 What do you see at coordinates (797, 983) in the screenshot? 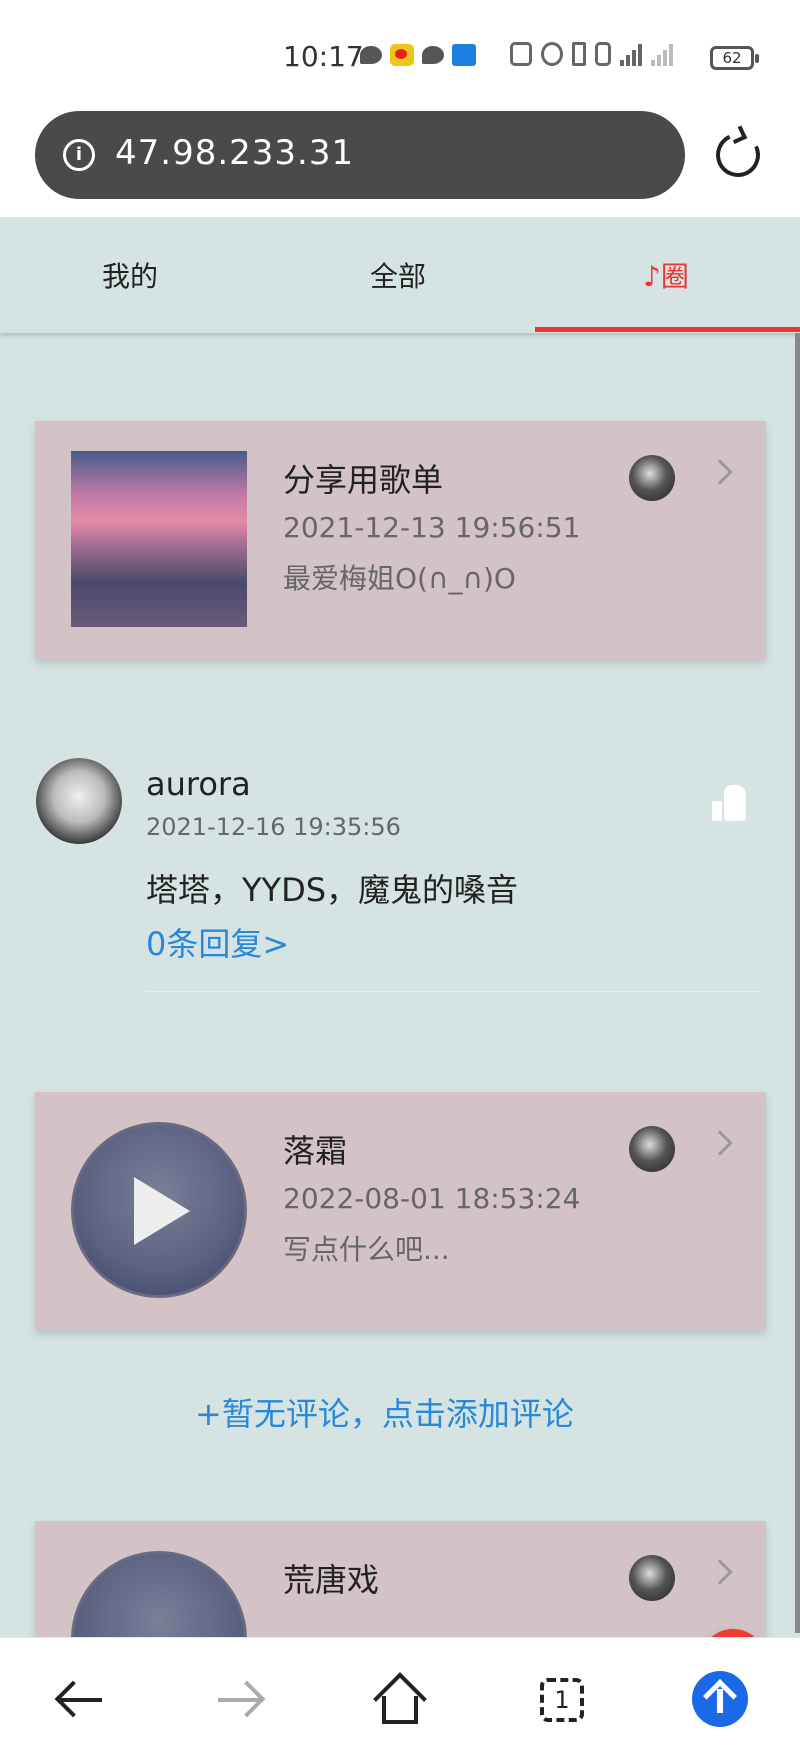
I see `scrollbar` at bounding box center [797, 983].